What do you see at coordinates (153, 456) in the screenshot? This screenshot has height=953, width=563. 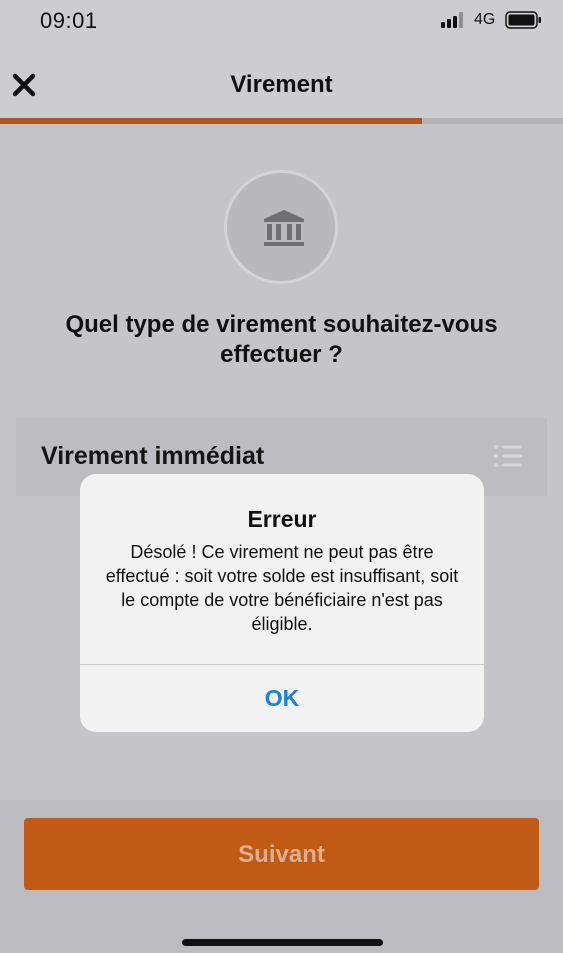 I see `transfer-type-value: Virement immédiat` at bounding box center [153, 456].